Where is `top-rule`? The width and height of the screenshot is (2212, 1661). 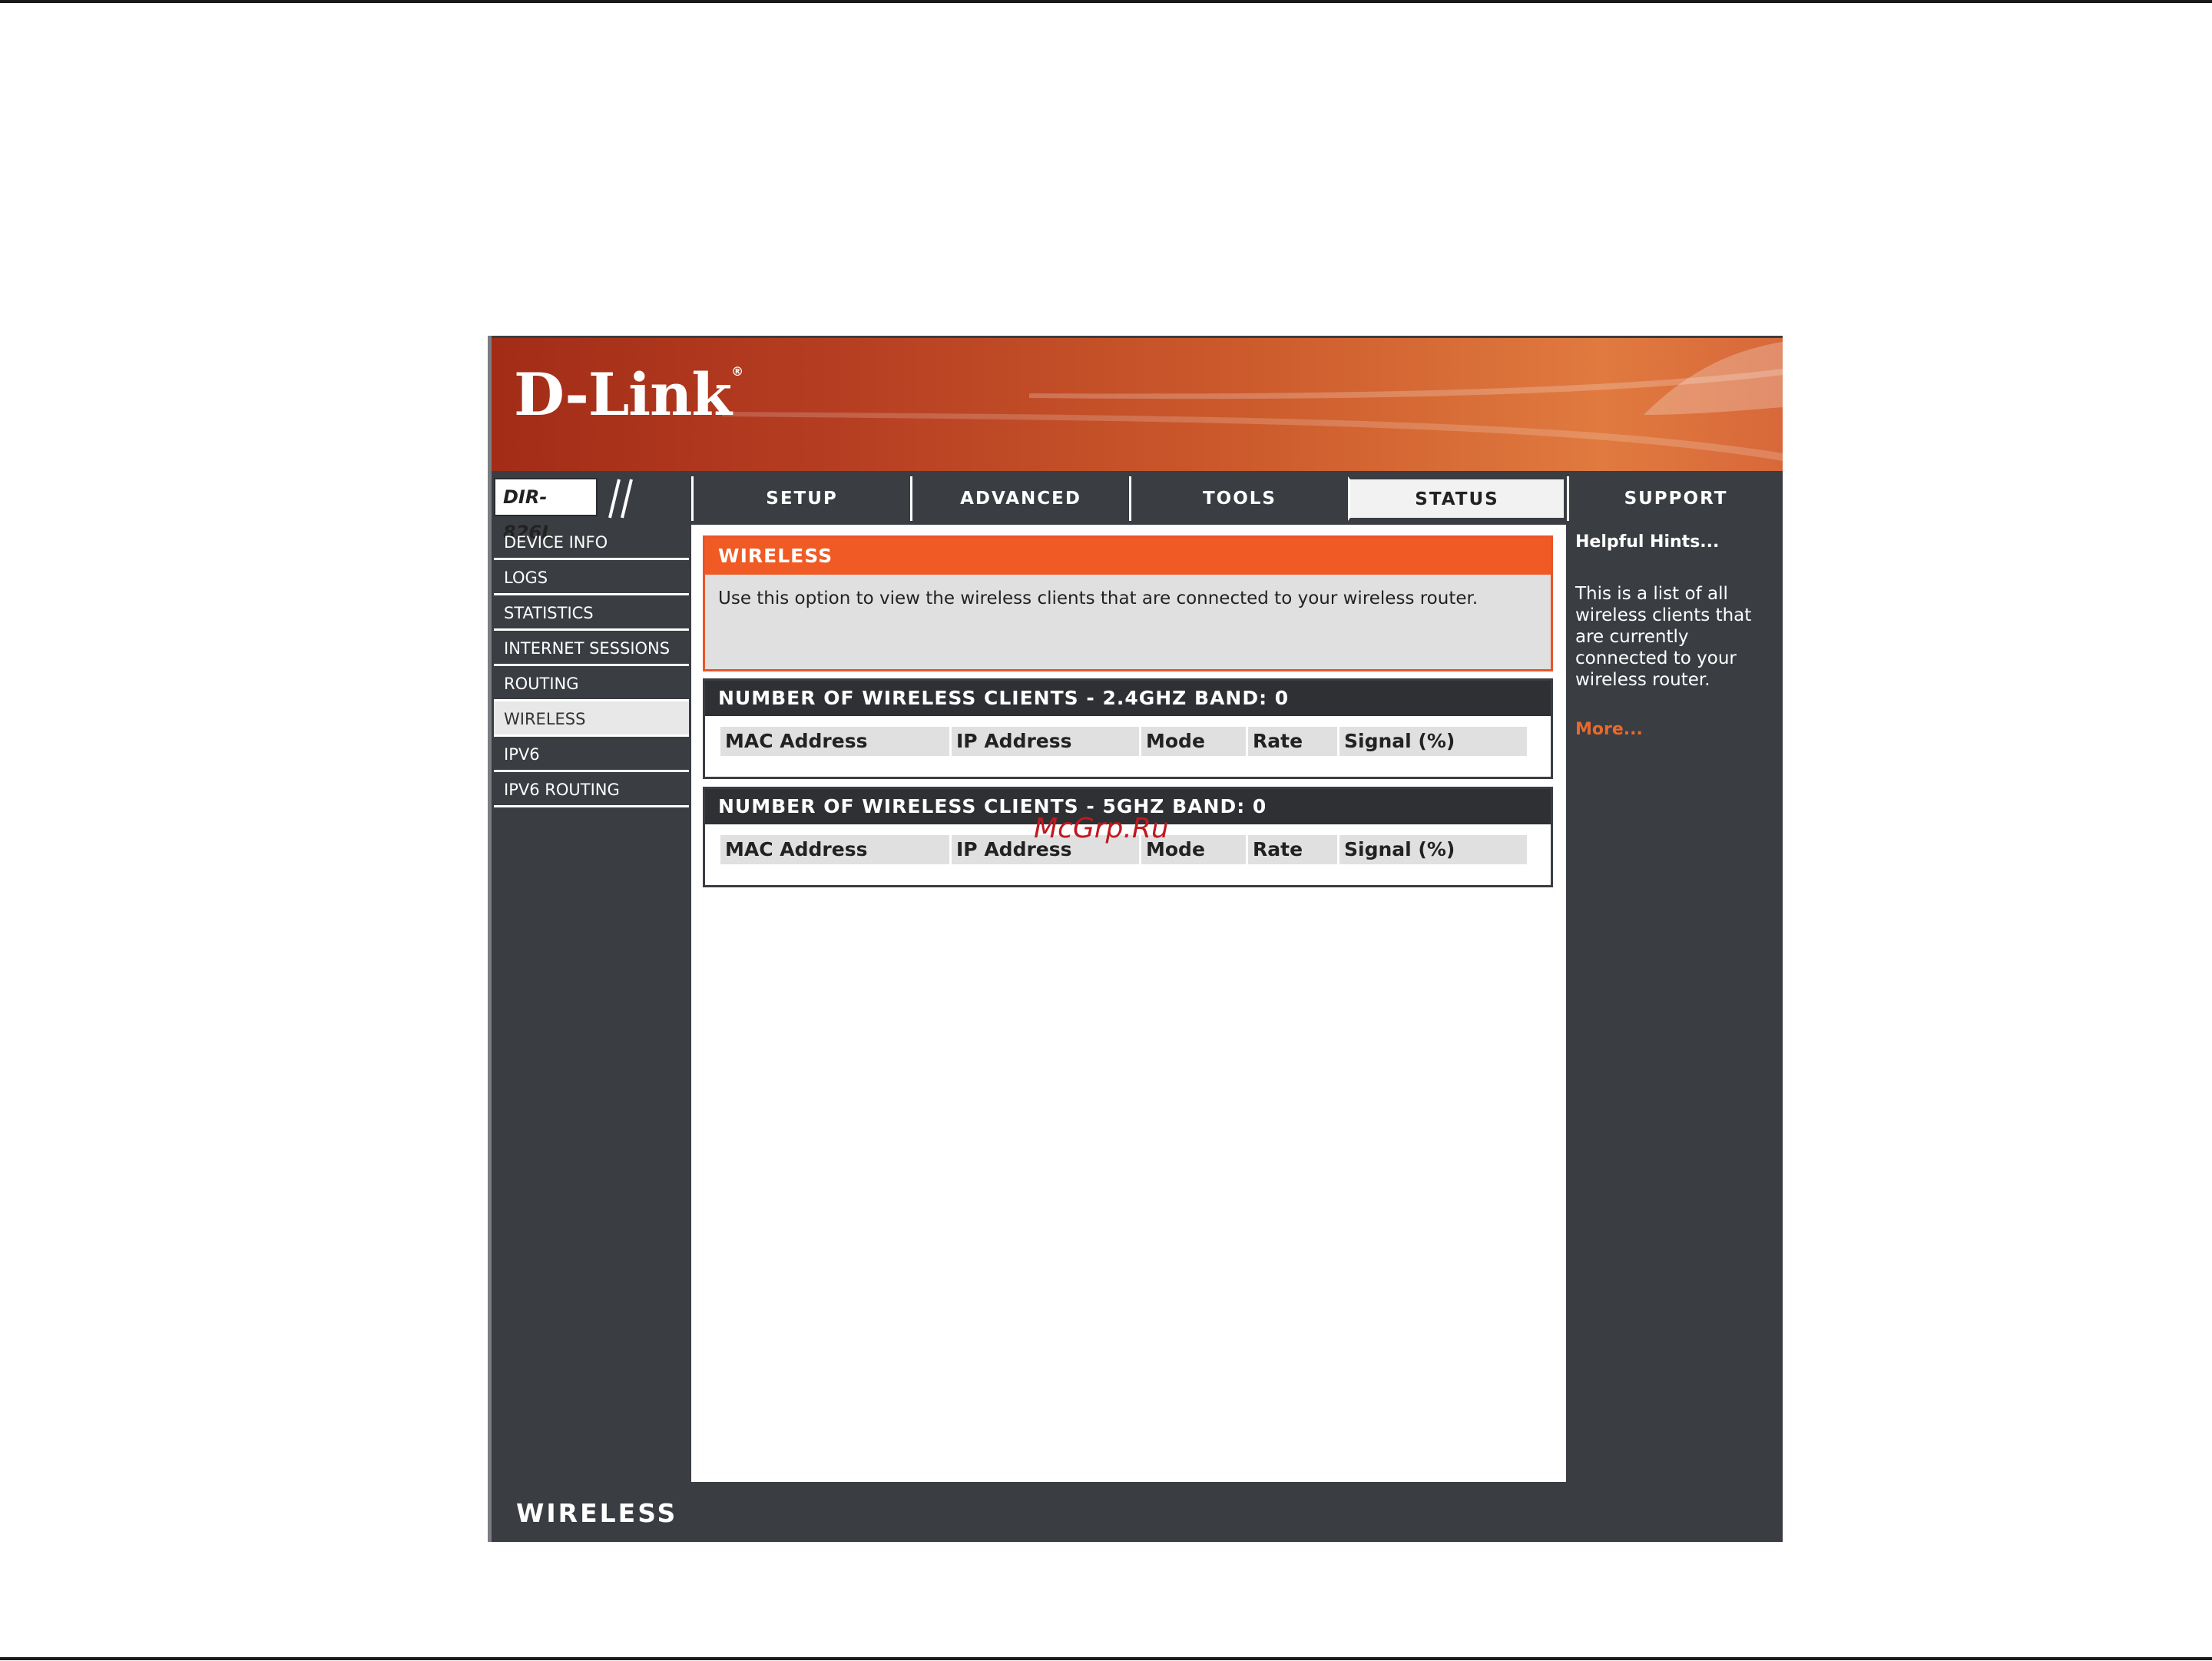
top-rule is located at coordinates (1106, 1).